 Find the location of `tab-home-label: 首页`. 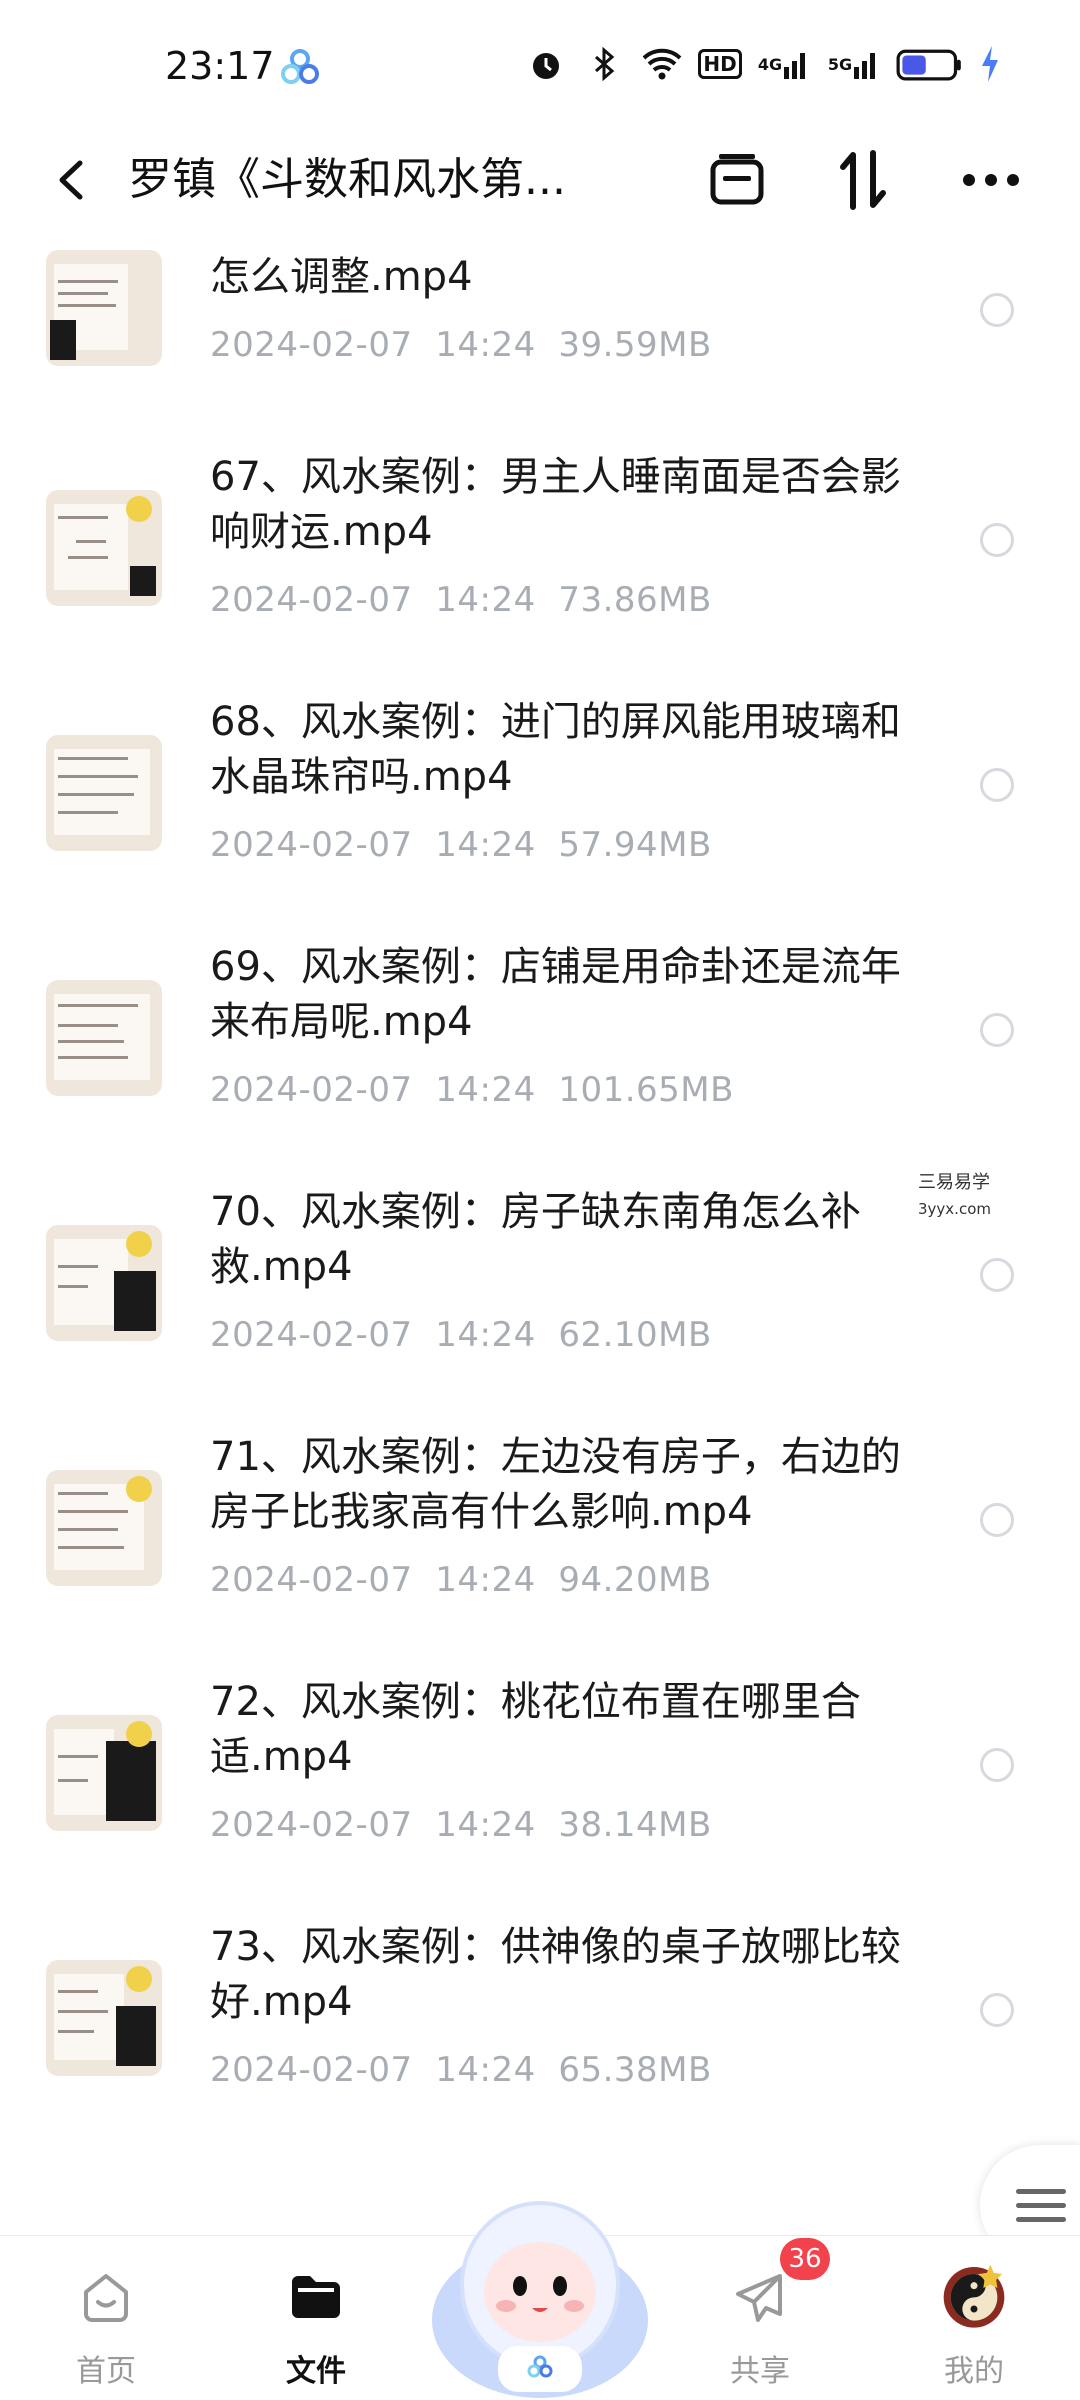

tab-home-label: 首页 is located at coordinates (106, 2371).